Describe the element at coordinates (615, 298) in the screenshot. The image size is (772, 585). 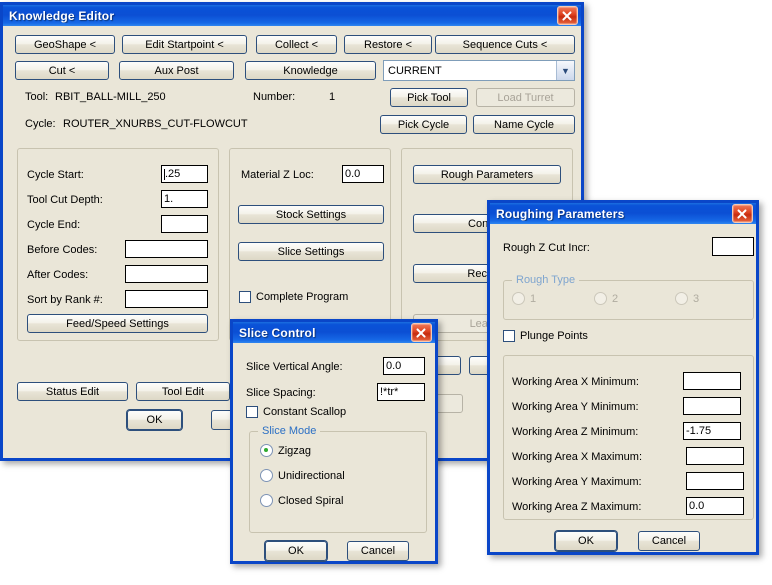
I see `rough-type-2-label: 2` at that location.